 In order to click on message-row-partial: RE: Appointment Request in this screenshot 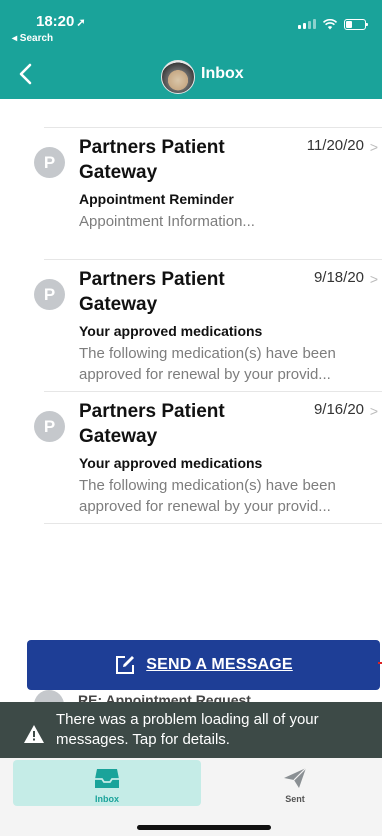, I will do `click(199, 695)`.